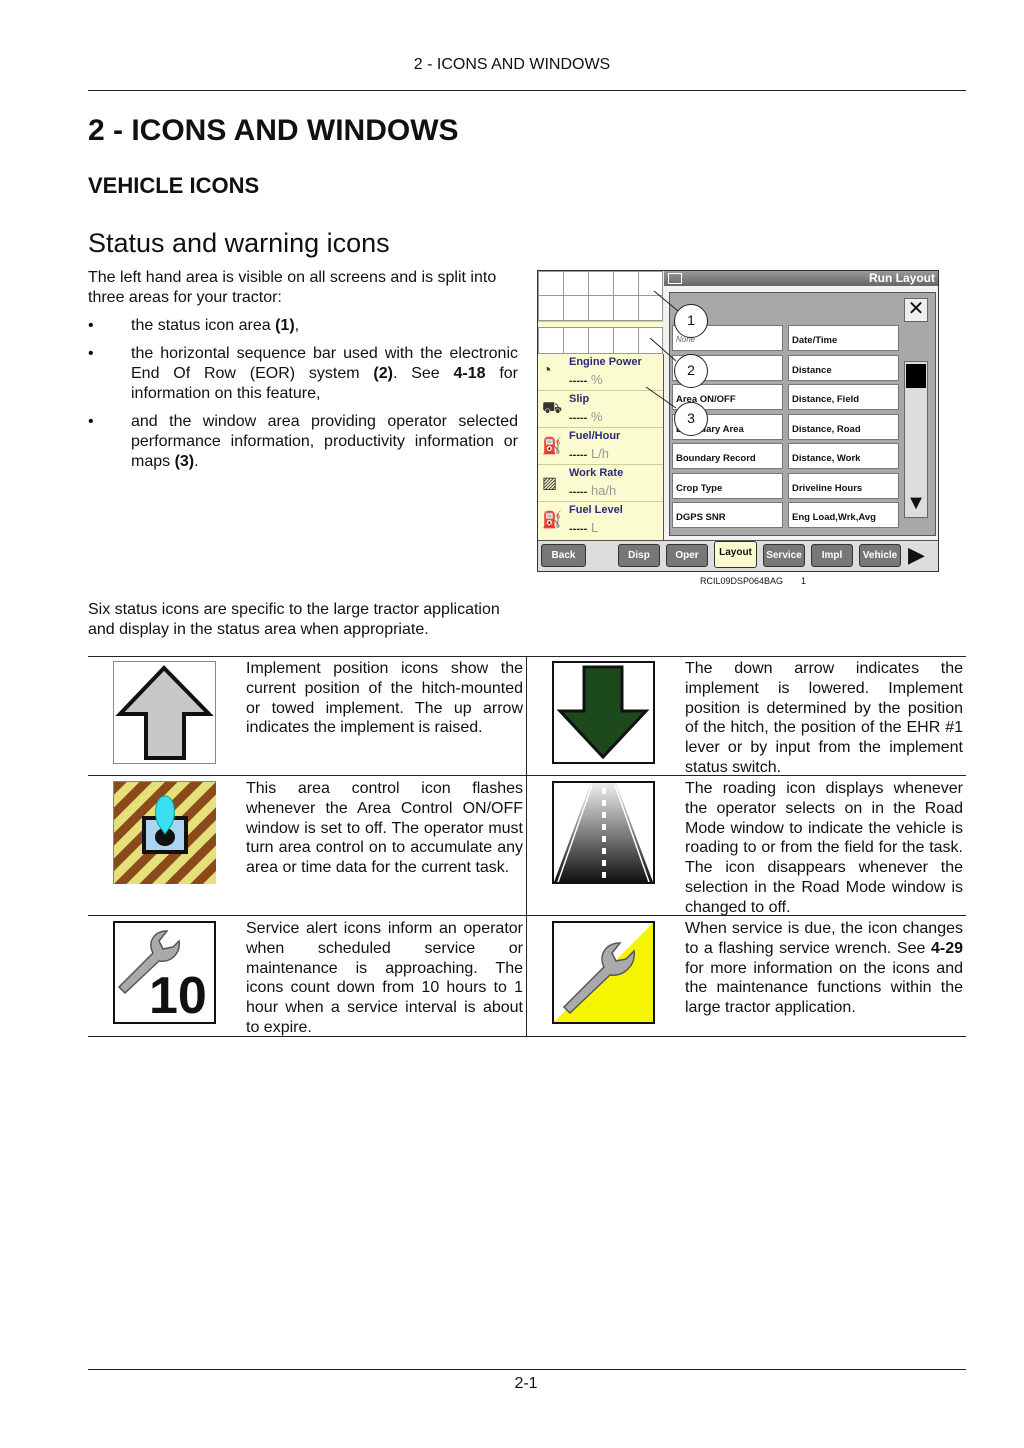 The image size is (1024, 1448). What do you see at coordinates (194, 325) in the screenshot?
I see `bullet-item: • the status icon area (1),` at bounding box center [194, 325].